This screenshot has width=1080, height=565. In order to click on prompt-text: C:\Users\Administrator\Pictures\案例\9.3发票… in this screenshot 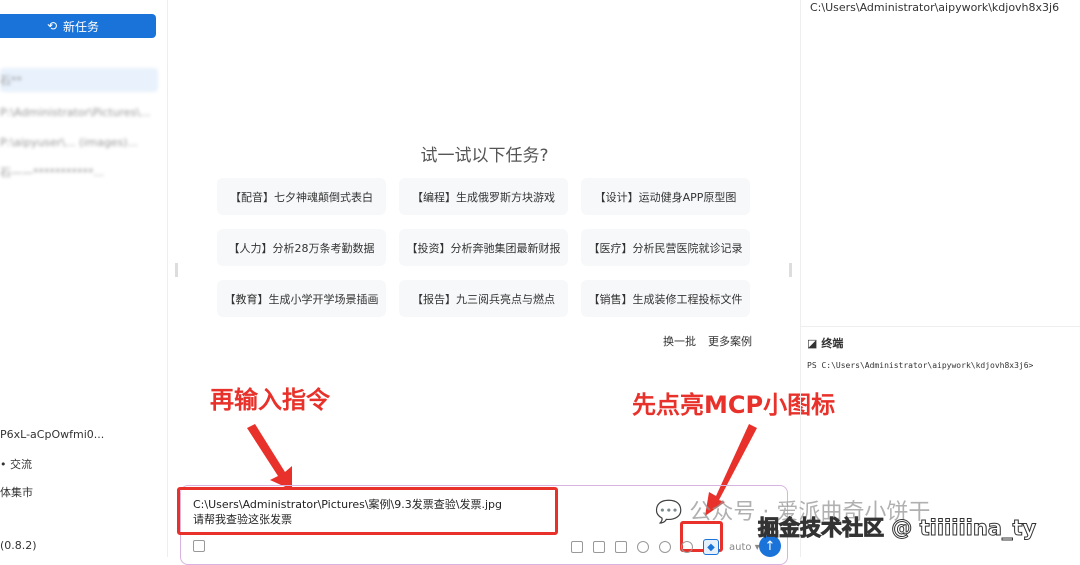, I will do `click(347, 512)`.